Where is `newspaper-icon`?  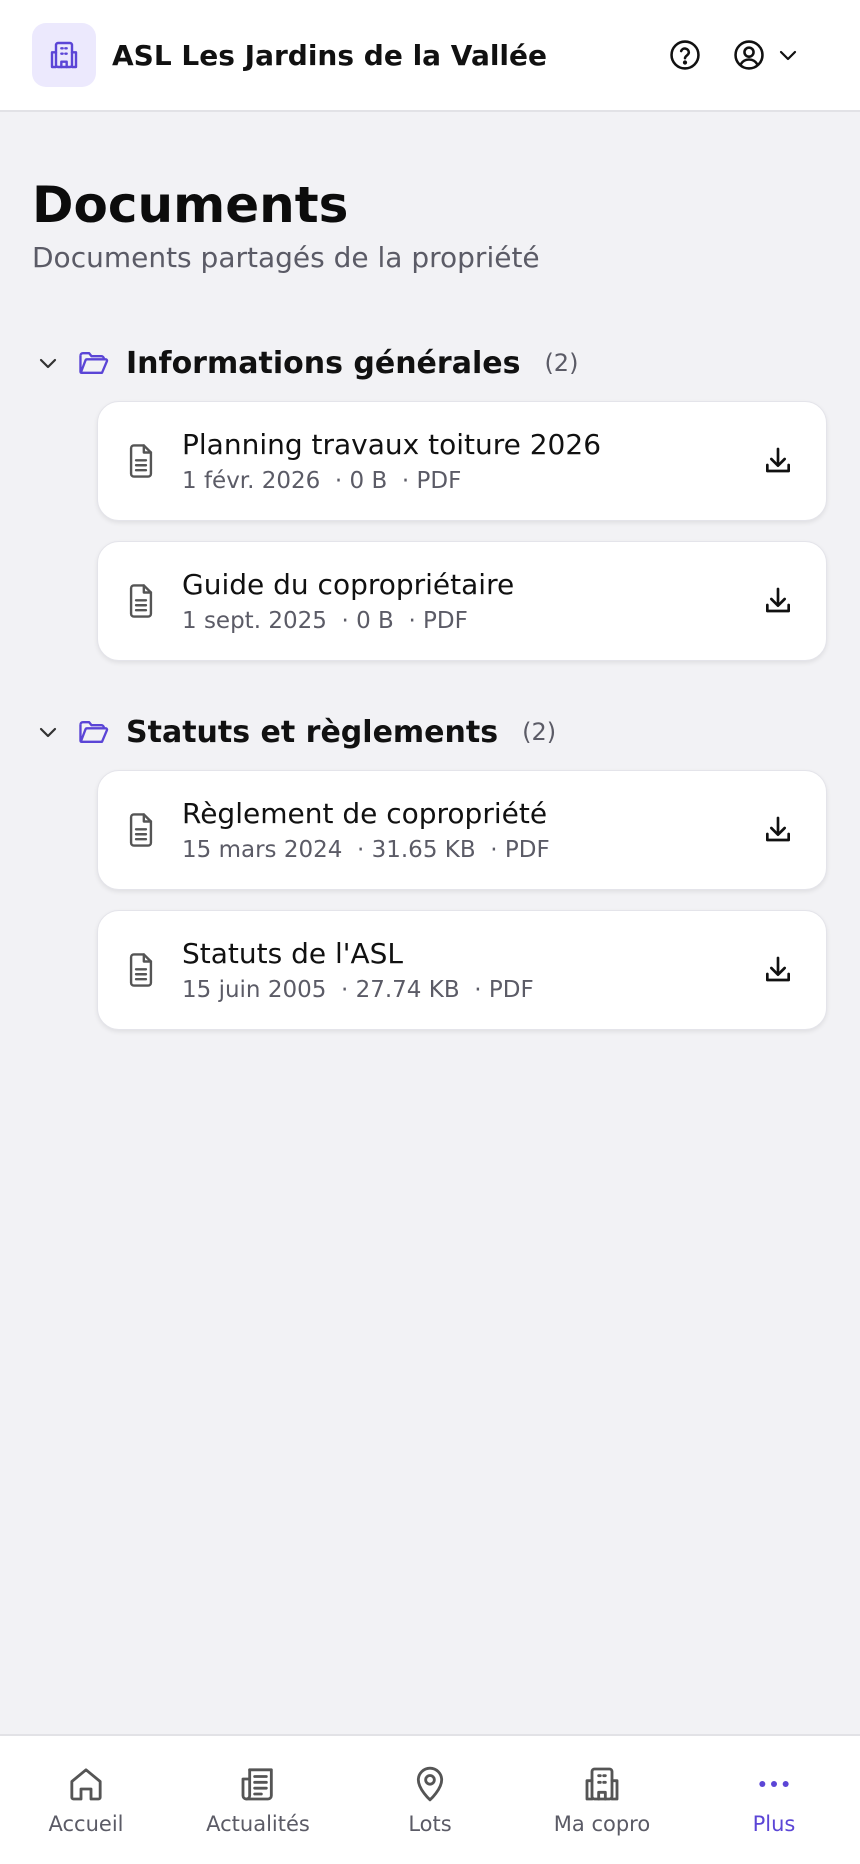
newspaper-icon is located at coordinates (257, 1784).